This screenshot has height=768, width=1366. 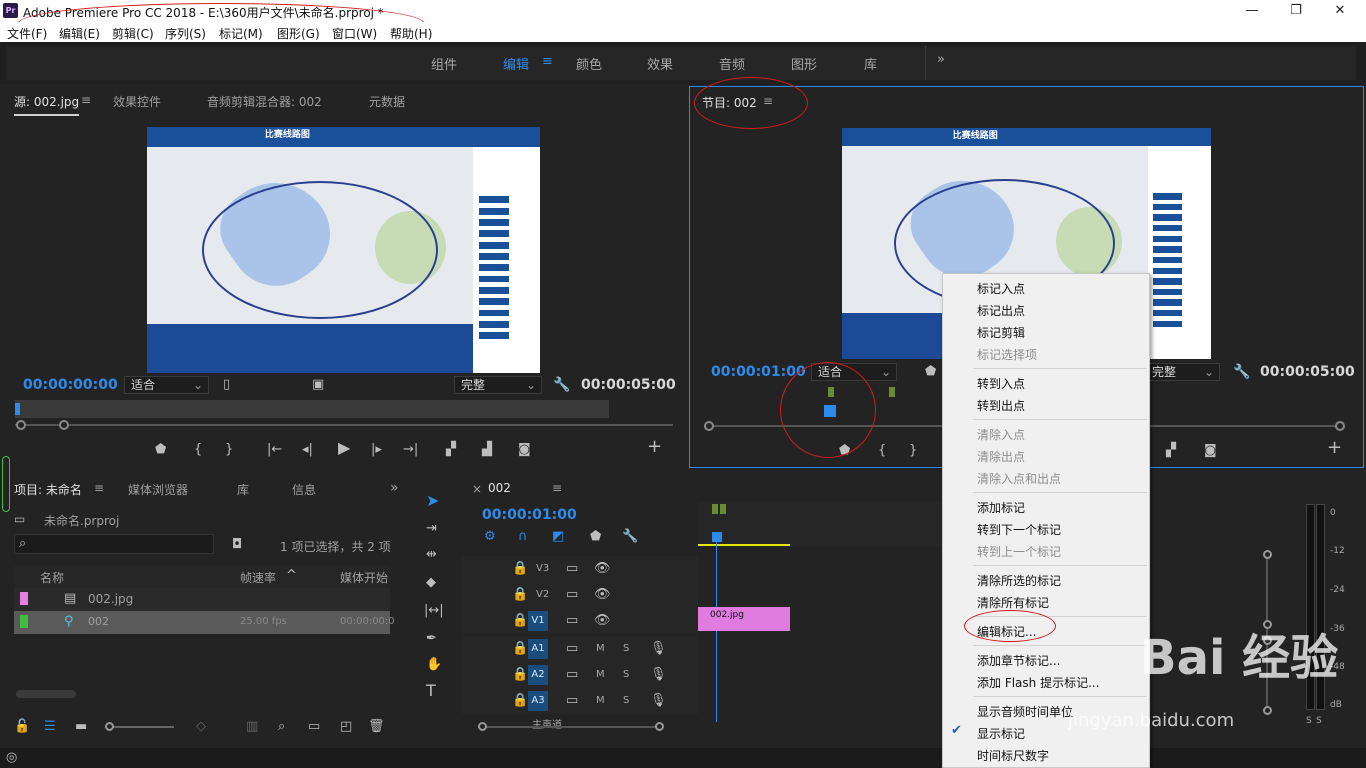 I want to click on play-icon: ▶, so click(x=344, y=448).